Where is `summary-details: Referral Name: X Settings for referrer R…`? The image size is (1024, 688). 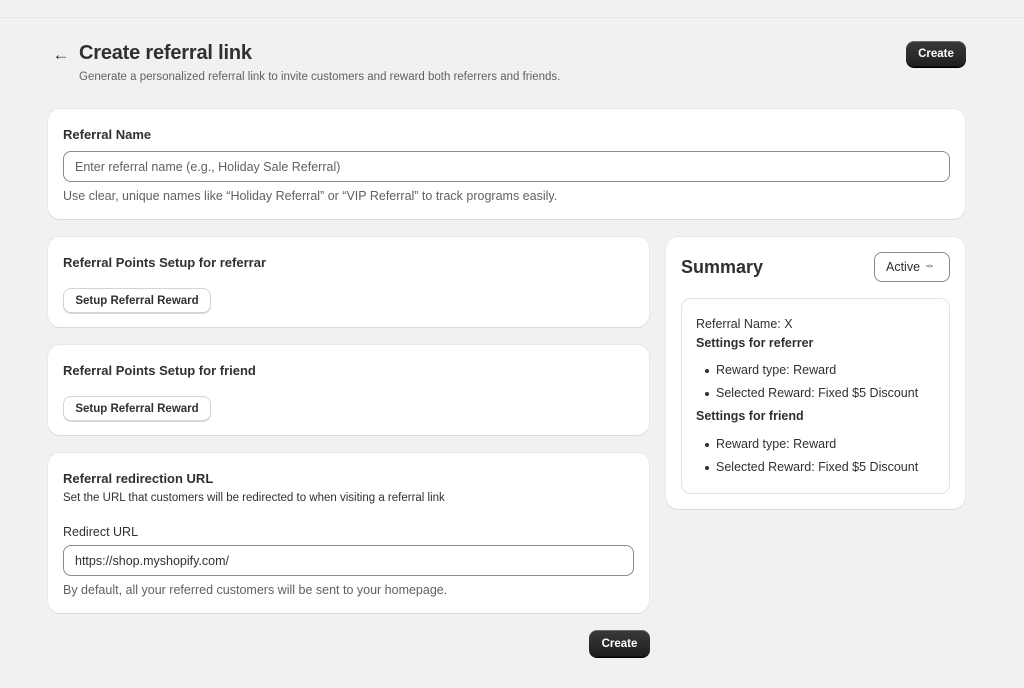 summary-details: Referral Name: X Settings for referrer R… is located at coordinates (815, 396).